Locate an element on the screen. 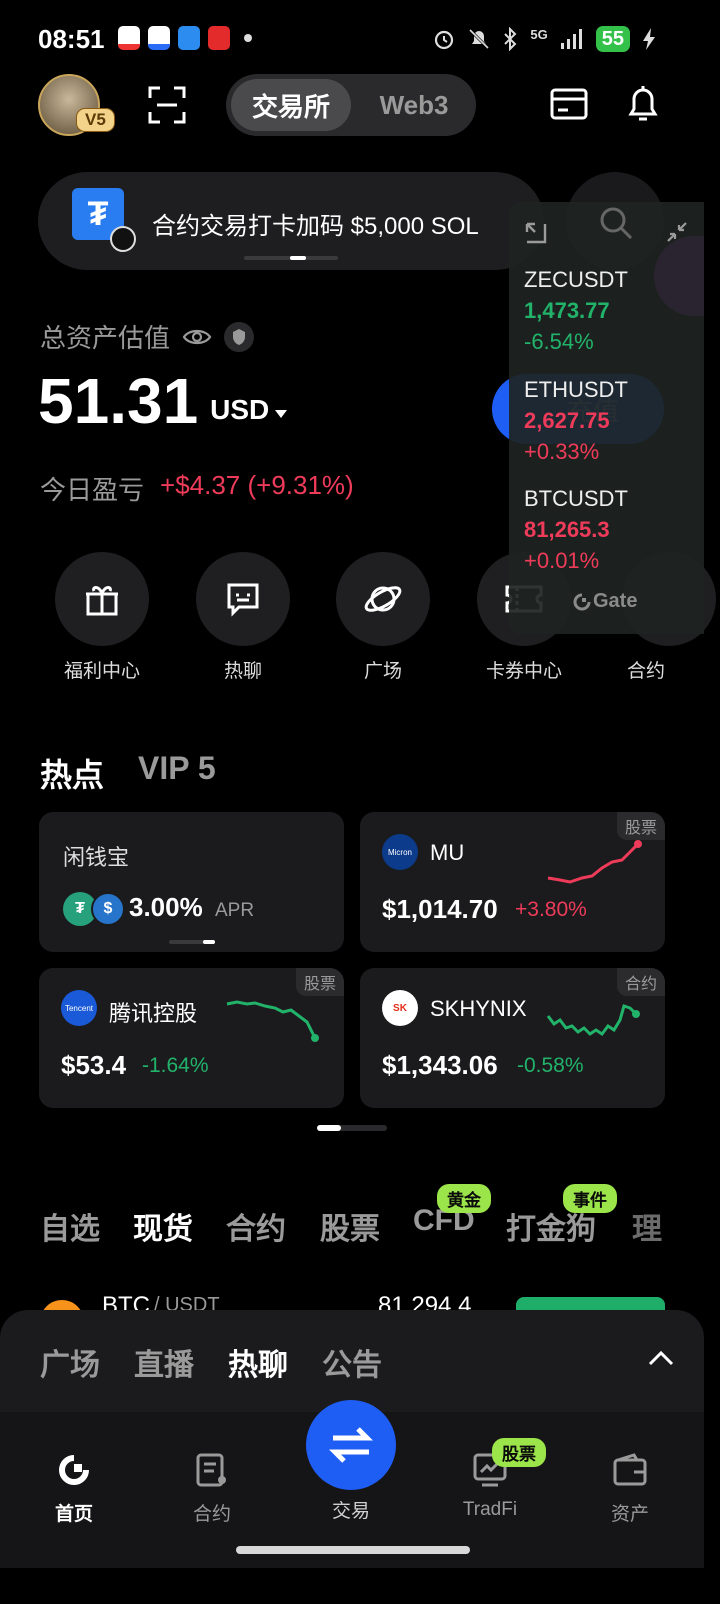  asset-currency: USD is located at coordinates (239, 410).